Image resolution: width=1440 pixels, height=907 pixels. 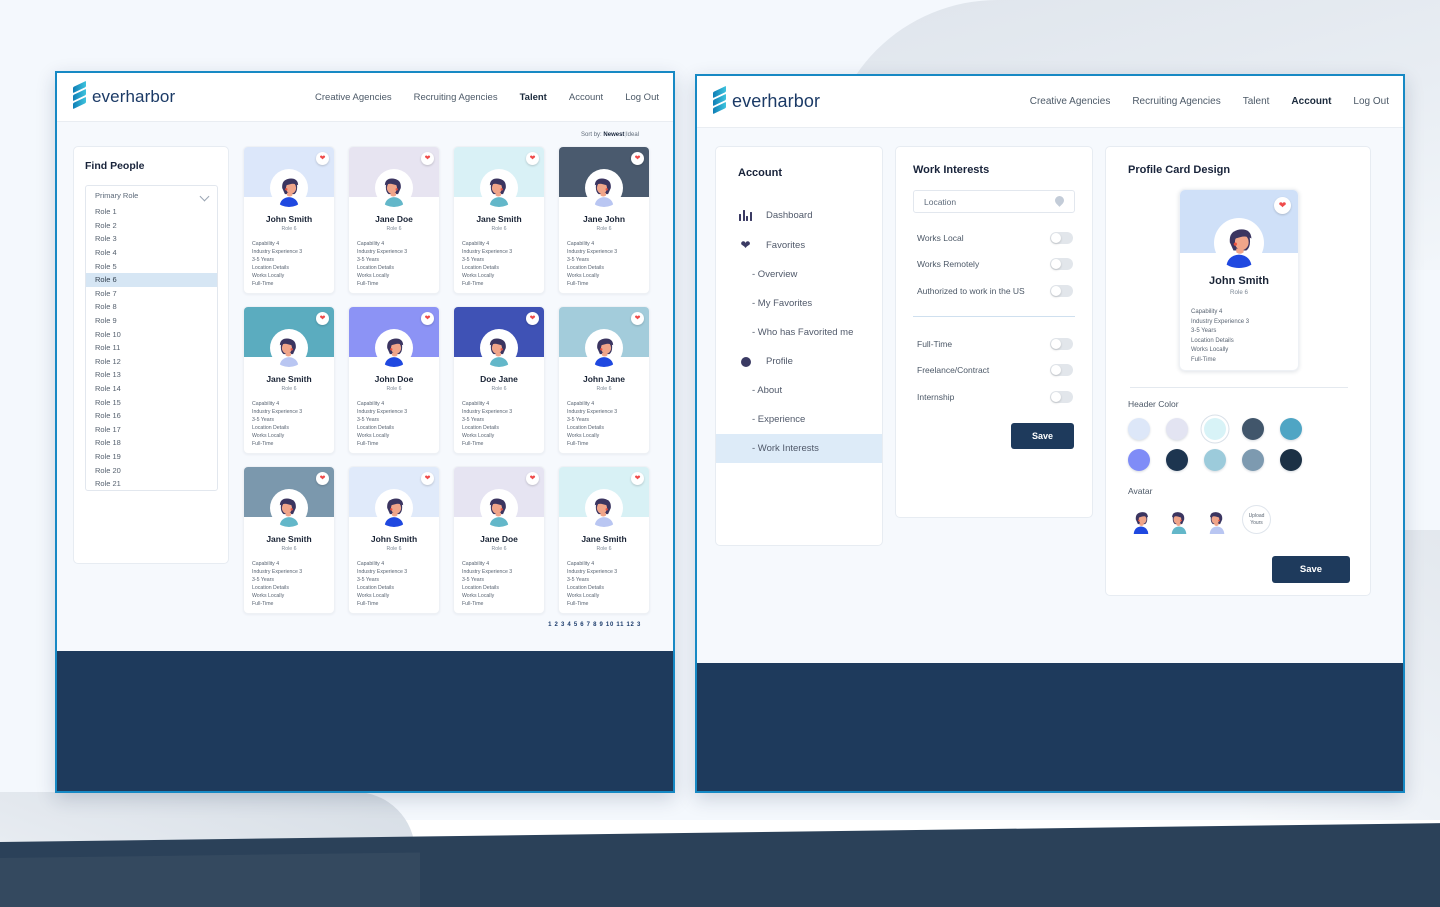 What do you see at coordinates (151, 416) in the screenshot?
I see `role-option: Role 16` at bounding box center [151, 416].